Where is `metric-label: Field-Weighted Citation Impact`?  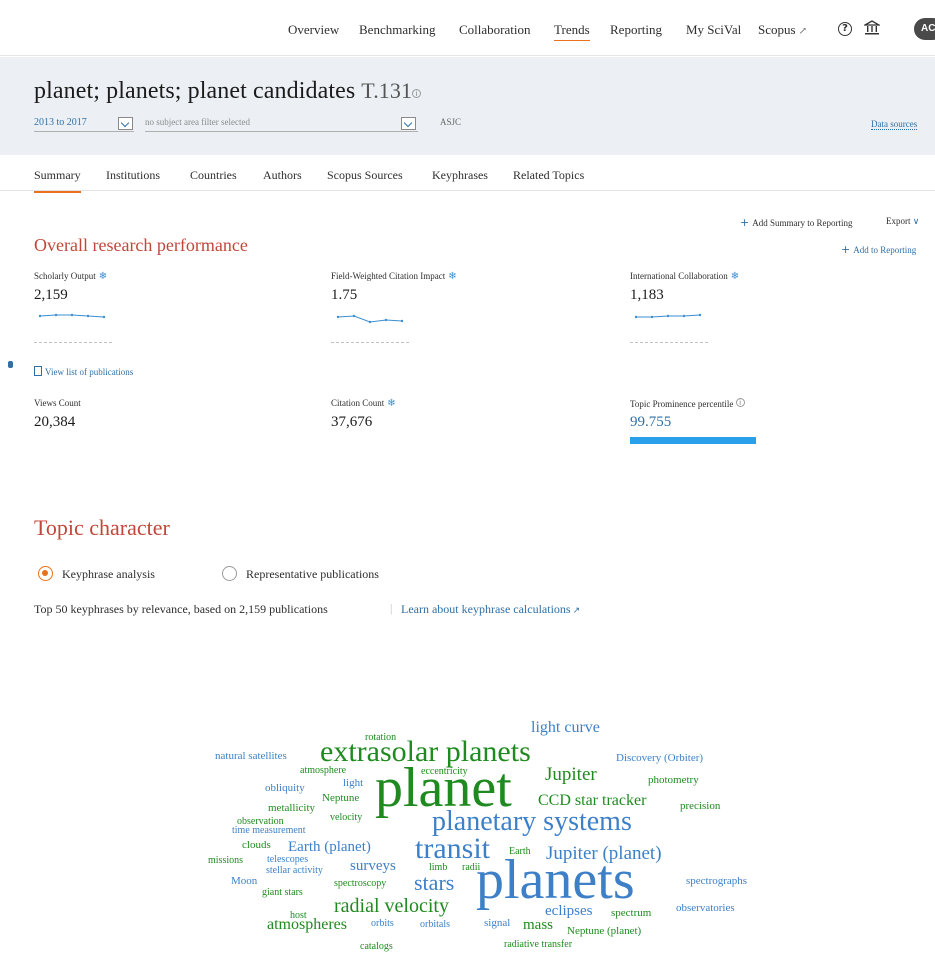
metric-label: Field-Weighted Citation Impact is located at coordinates (388, 276).